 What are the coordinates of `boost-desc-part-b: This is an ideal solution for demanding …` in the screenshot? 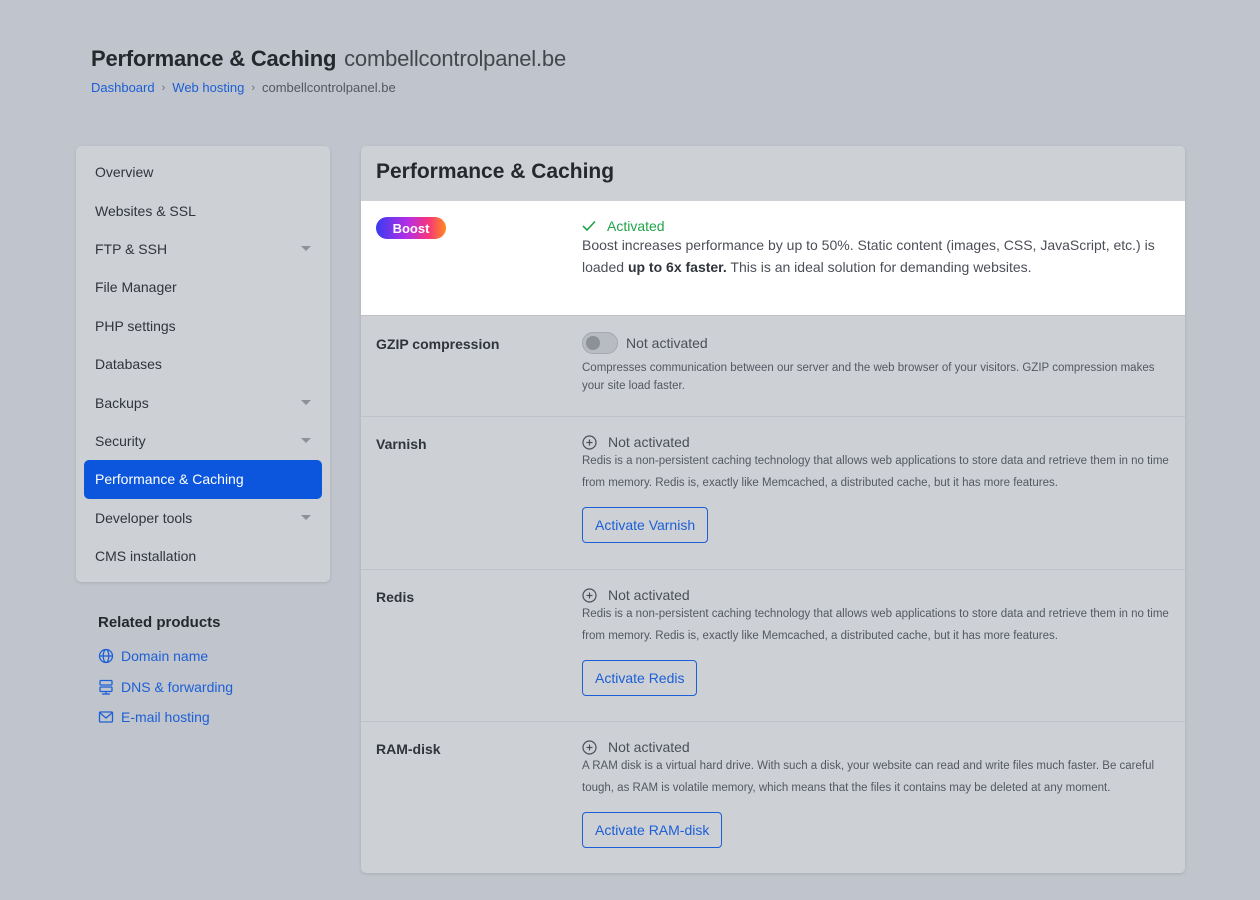 It's located at (879, 267).